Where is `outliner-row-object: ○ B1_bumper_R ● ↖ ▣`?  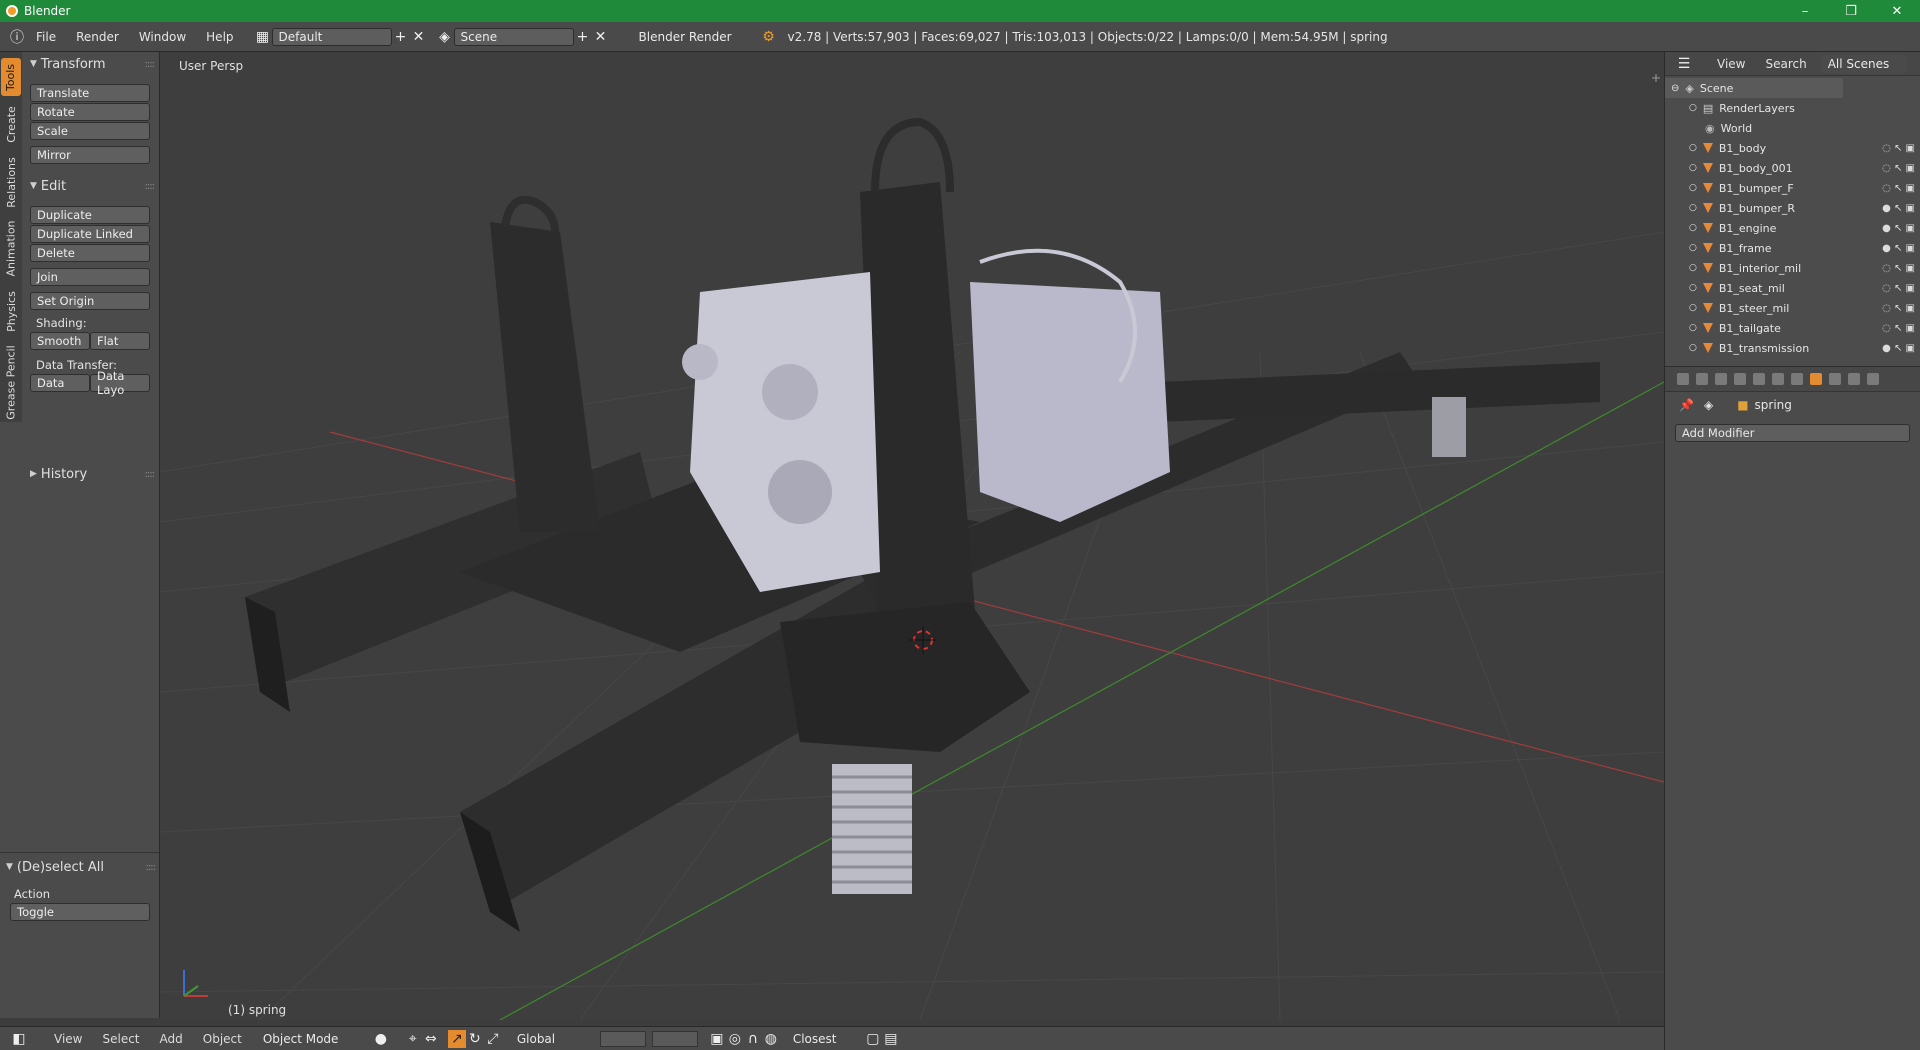 outliner-row-object: ○ B1_bumper_R ● ↖ ▣ is located at coordinates (1792, 208).